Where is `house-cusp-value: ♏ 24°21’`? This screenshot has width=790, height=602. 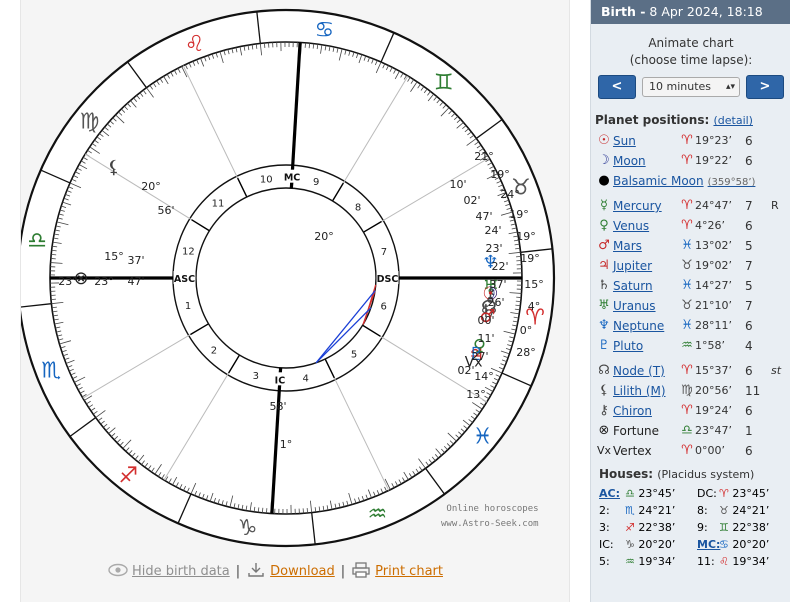
house-cusp-value: ♏ 24°21’ is located at coordinates (650, 510).